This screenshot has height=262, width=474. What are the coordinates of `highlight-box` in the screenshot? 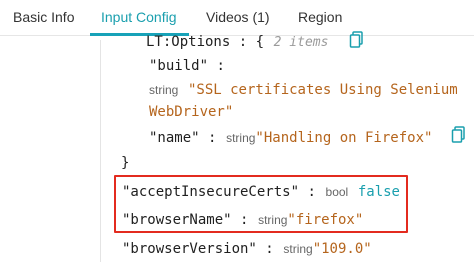 It's located at (261, 204).